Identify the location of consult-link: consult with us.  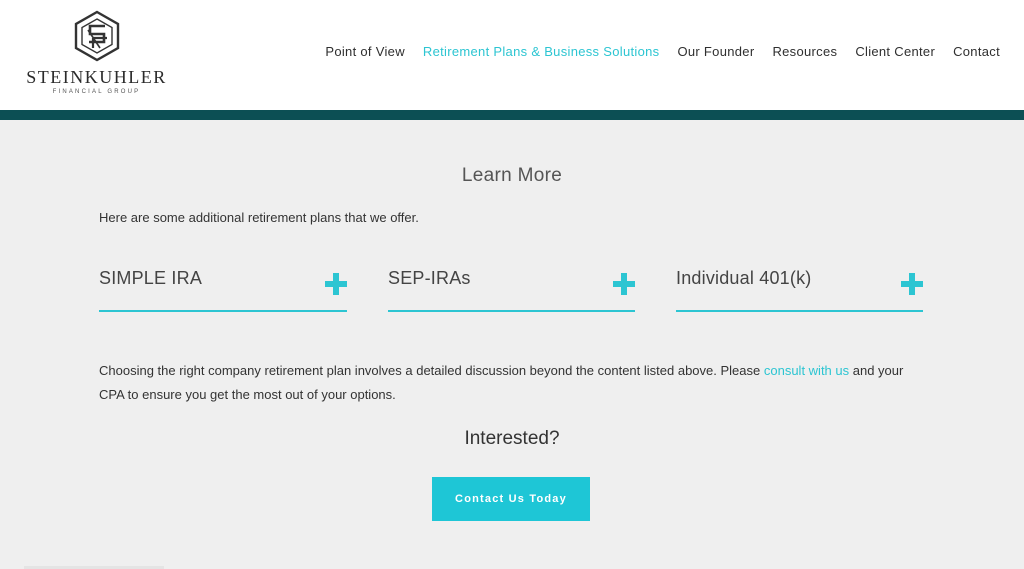
(806, 370).